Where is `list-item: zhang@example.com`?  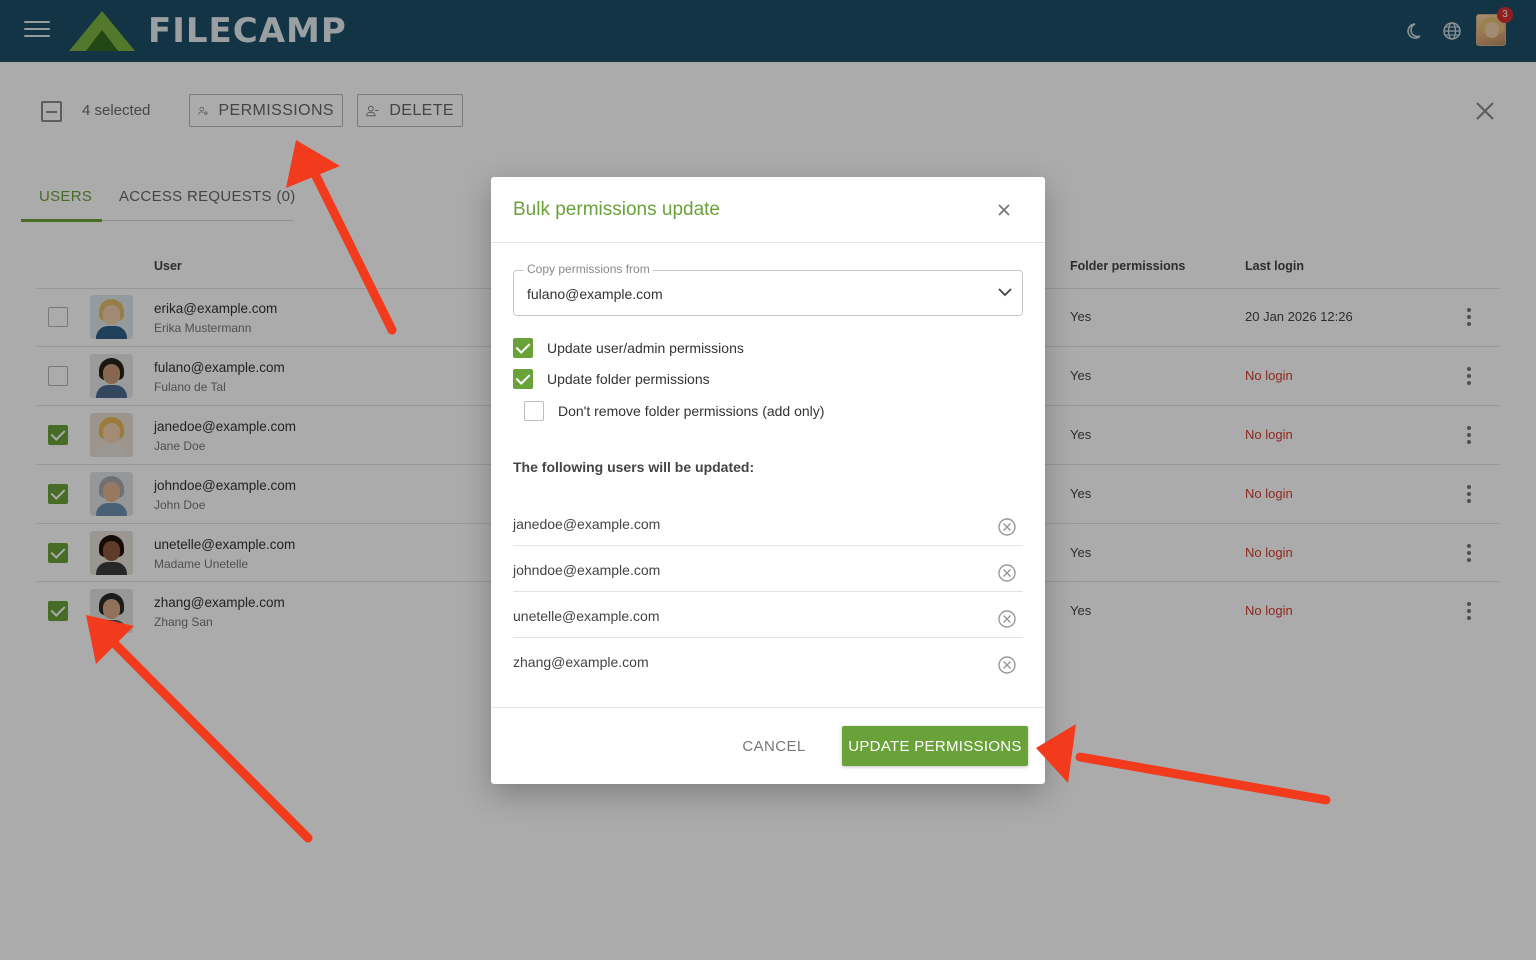
list-item: zhang@example.com is located at coordinates (768, 664).